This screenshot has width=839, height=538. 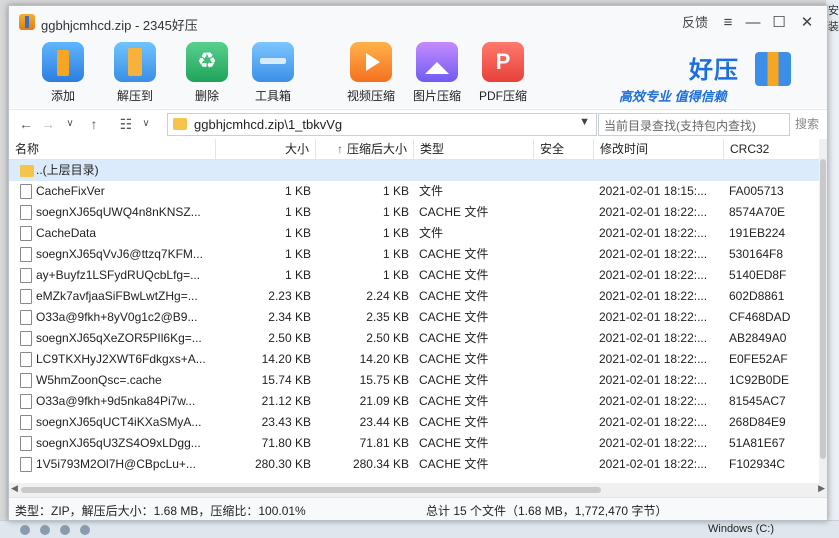 I want to click on delete-button: 删除, so click(x=207, y=73).